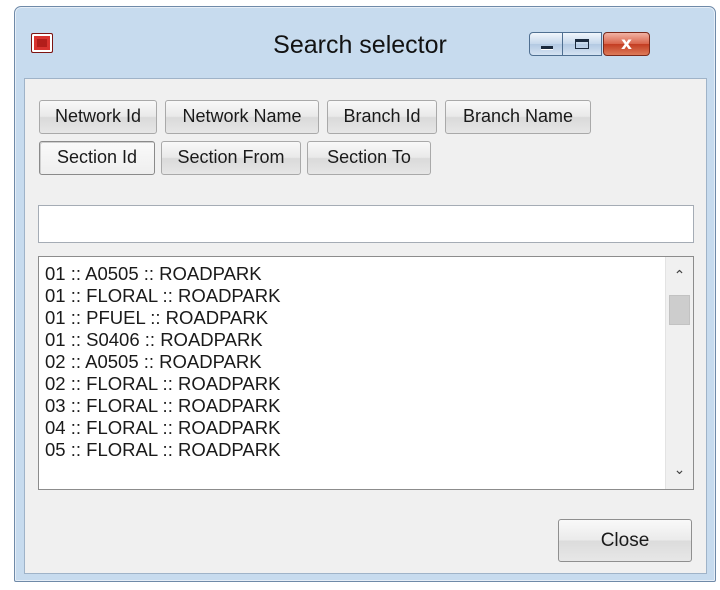 The width and height of the screenshot is (720, 590). I want to click on scroll-up-icon: ⌃, so click(679, 276).